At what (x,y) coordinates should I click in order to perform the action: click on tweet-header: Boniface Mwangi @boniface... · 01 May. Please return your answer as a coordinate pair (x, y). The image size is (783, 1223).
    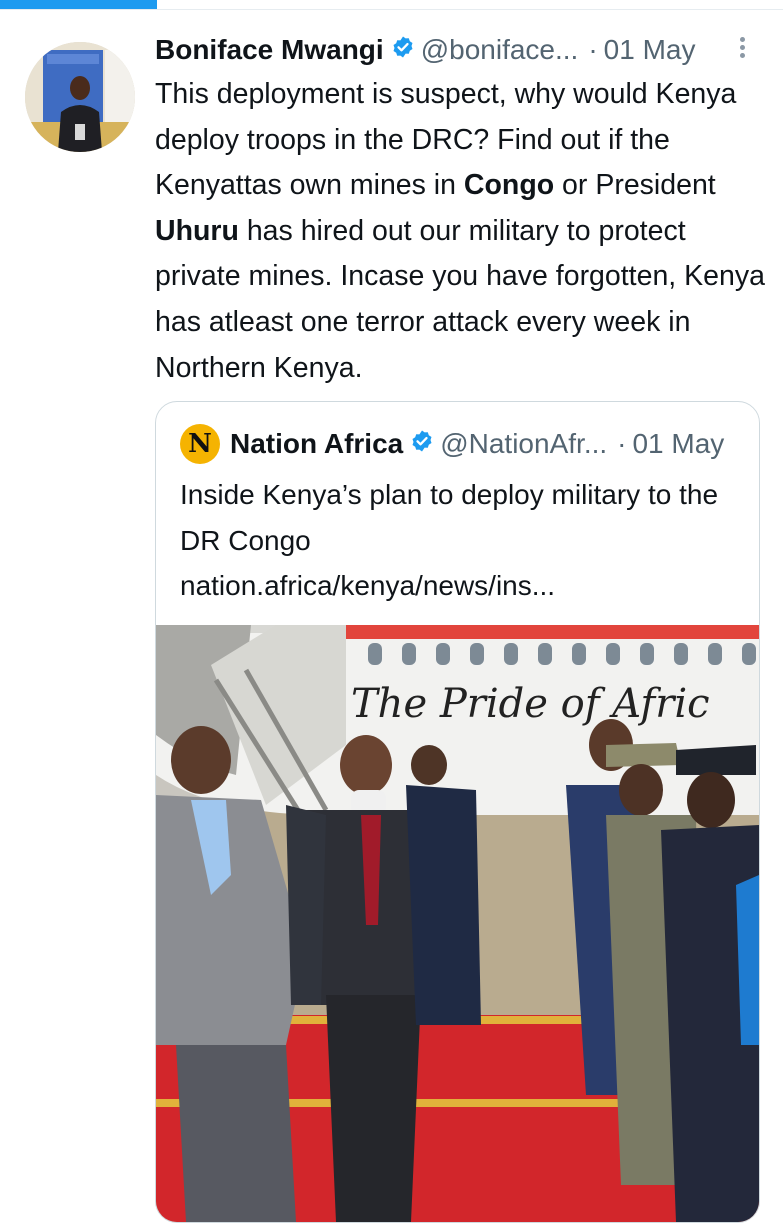
    Looking at the image, I should click on (455, 50).